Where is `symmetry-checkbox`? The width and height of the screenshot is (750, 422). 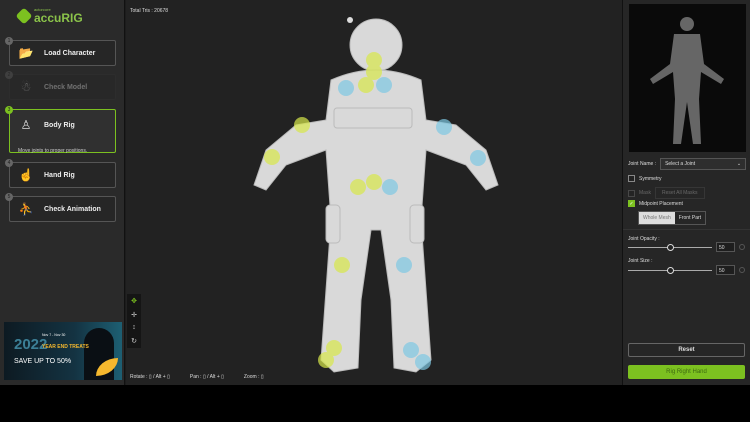
symmetry-checkbox is located at coordinates (631, 178).